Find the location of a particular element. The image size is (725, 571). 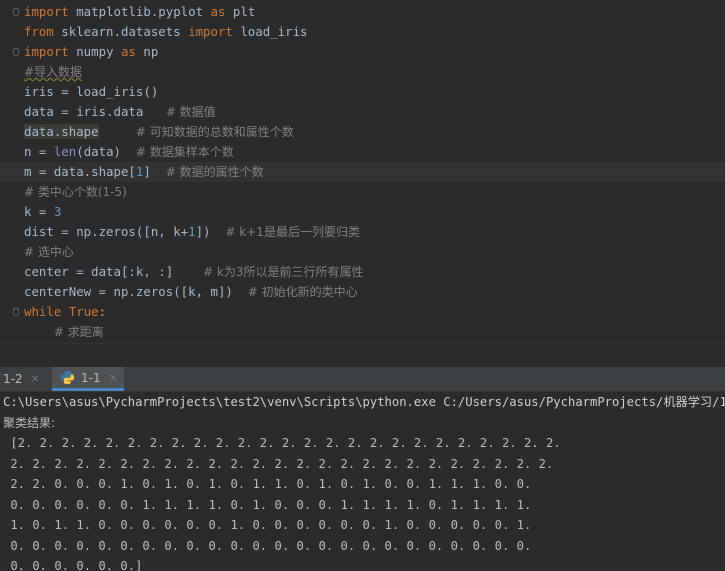

code-line: #导入数据 is located at coordinates (362, 72).